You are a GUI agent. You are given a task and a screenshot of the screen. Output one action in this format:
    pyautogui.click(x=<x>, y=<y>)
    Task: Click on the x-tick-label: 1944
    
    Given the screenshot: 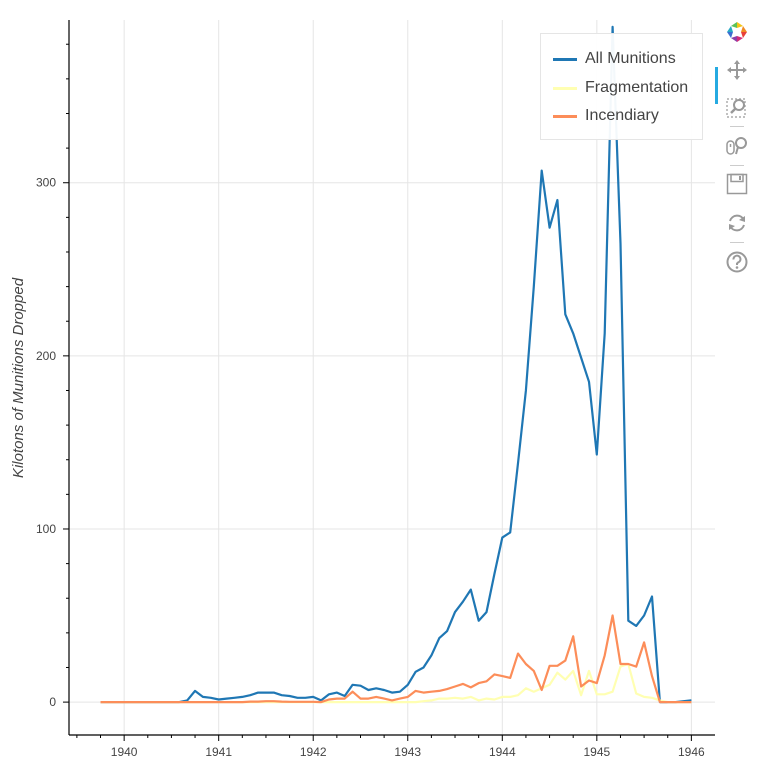 What is the action you would take?
    pyautogui.click(x=502, y=752)
    